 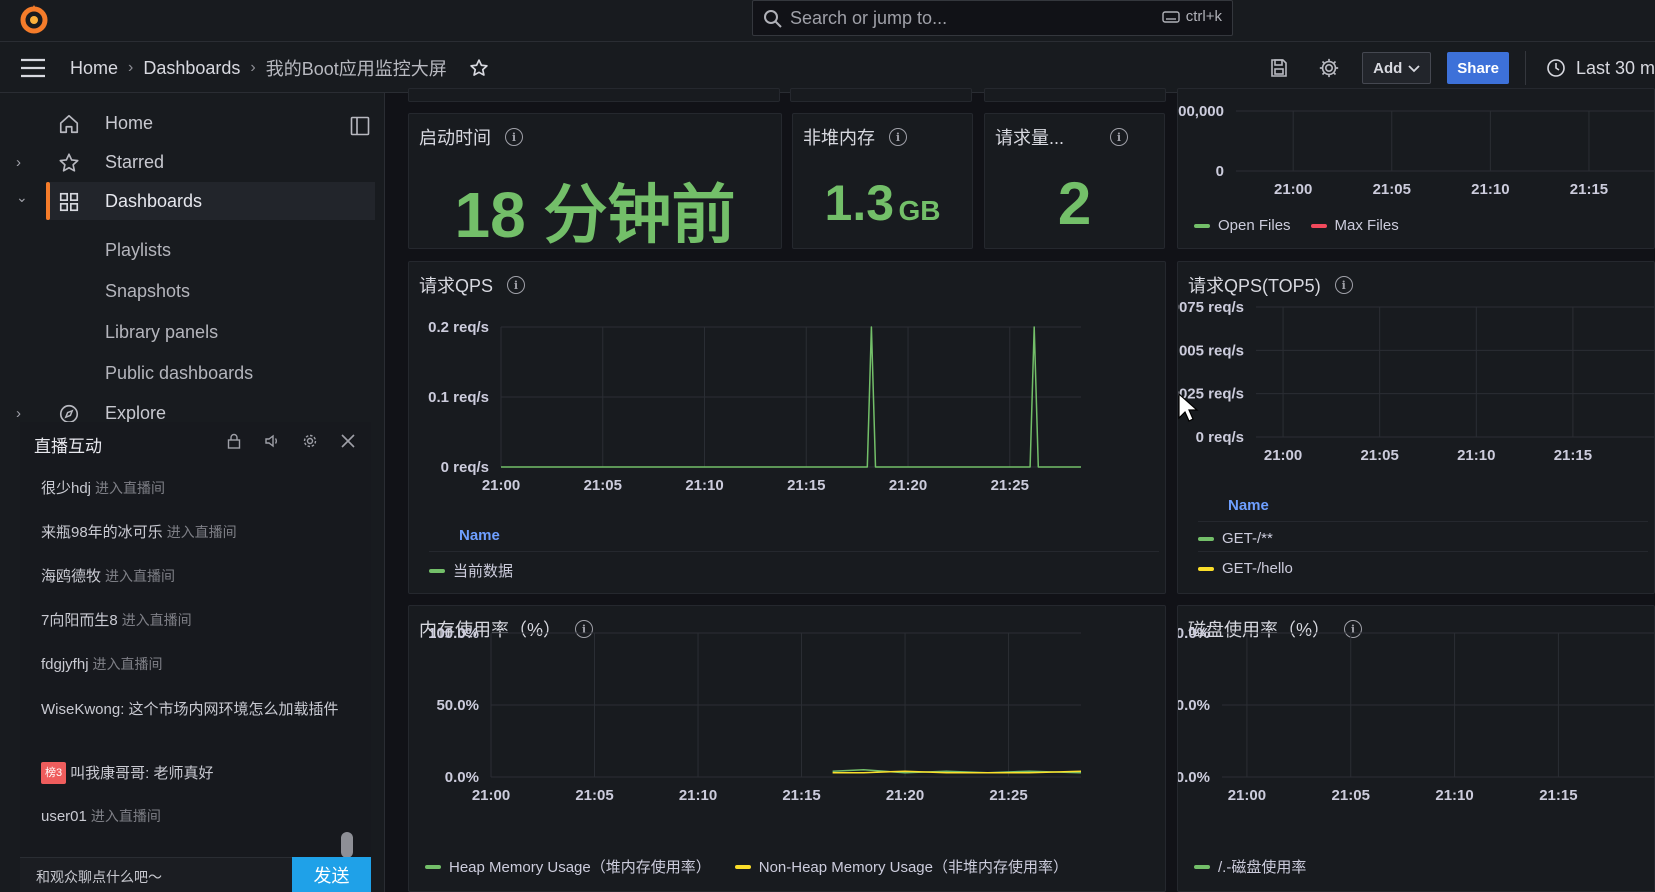 I want to click on legend-item: GET-/**, so click(x=1423, y=534).